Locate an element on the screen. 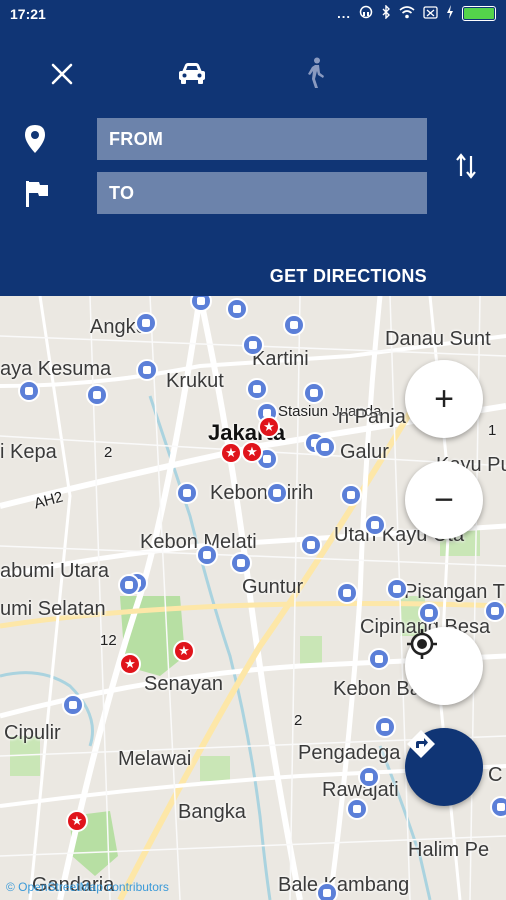  headset-icon is located at coordinates (366, 13).